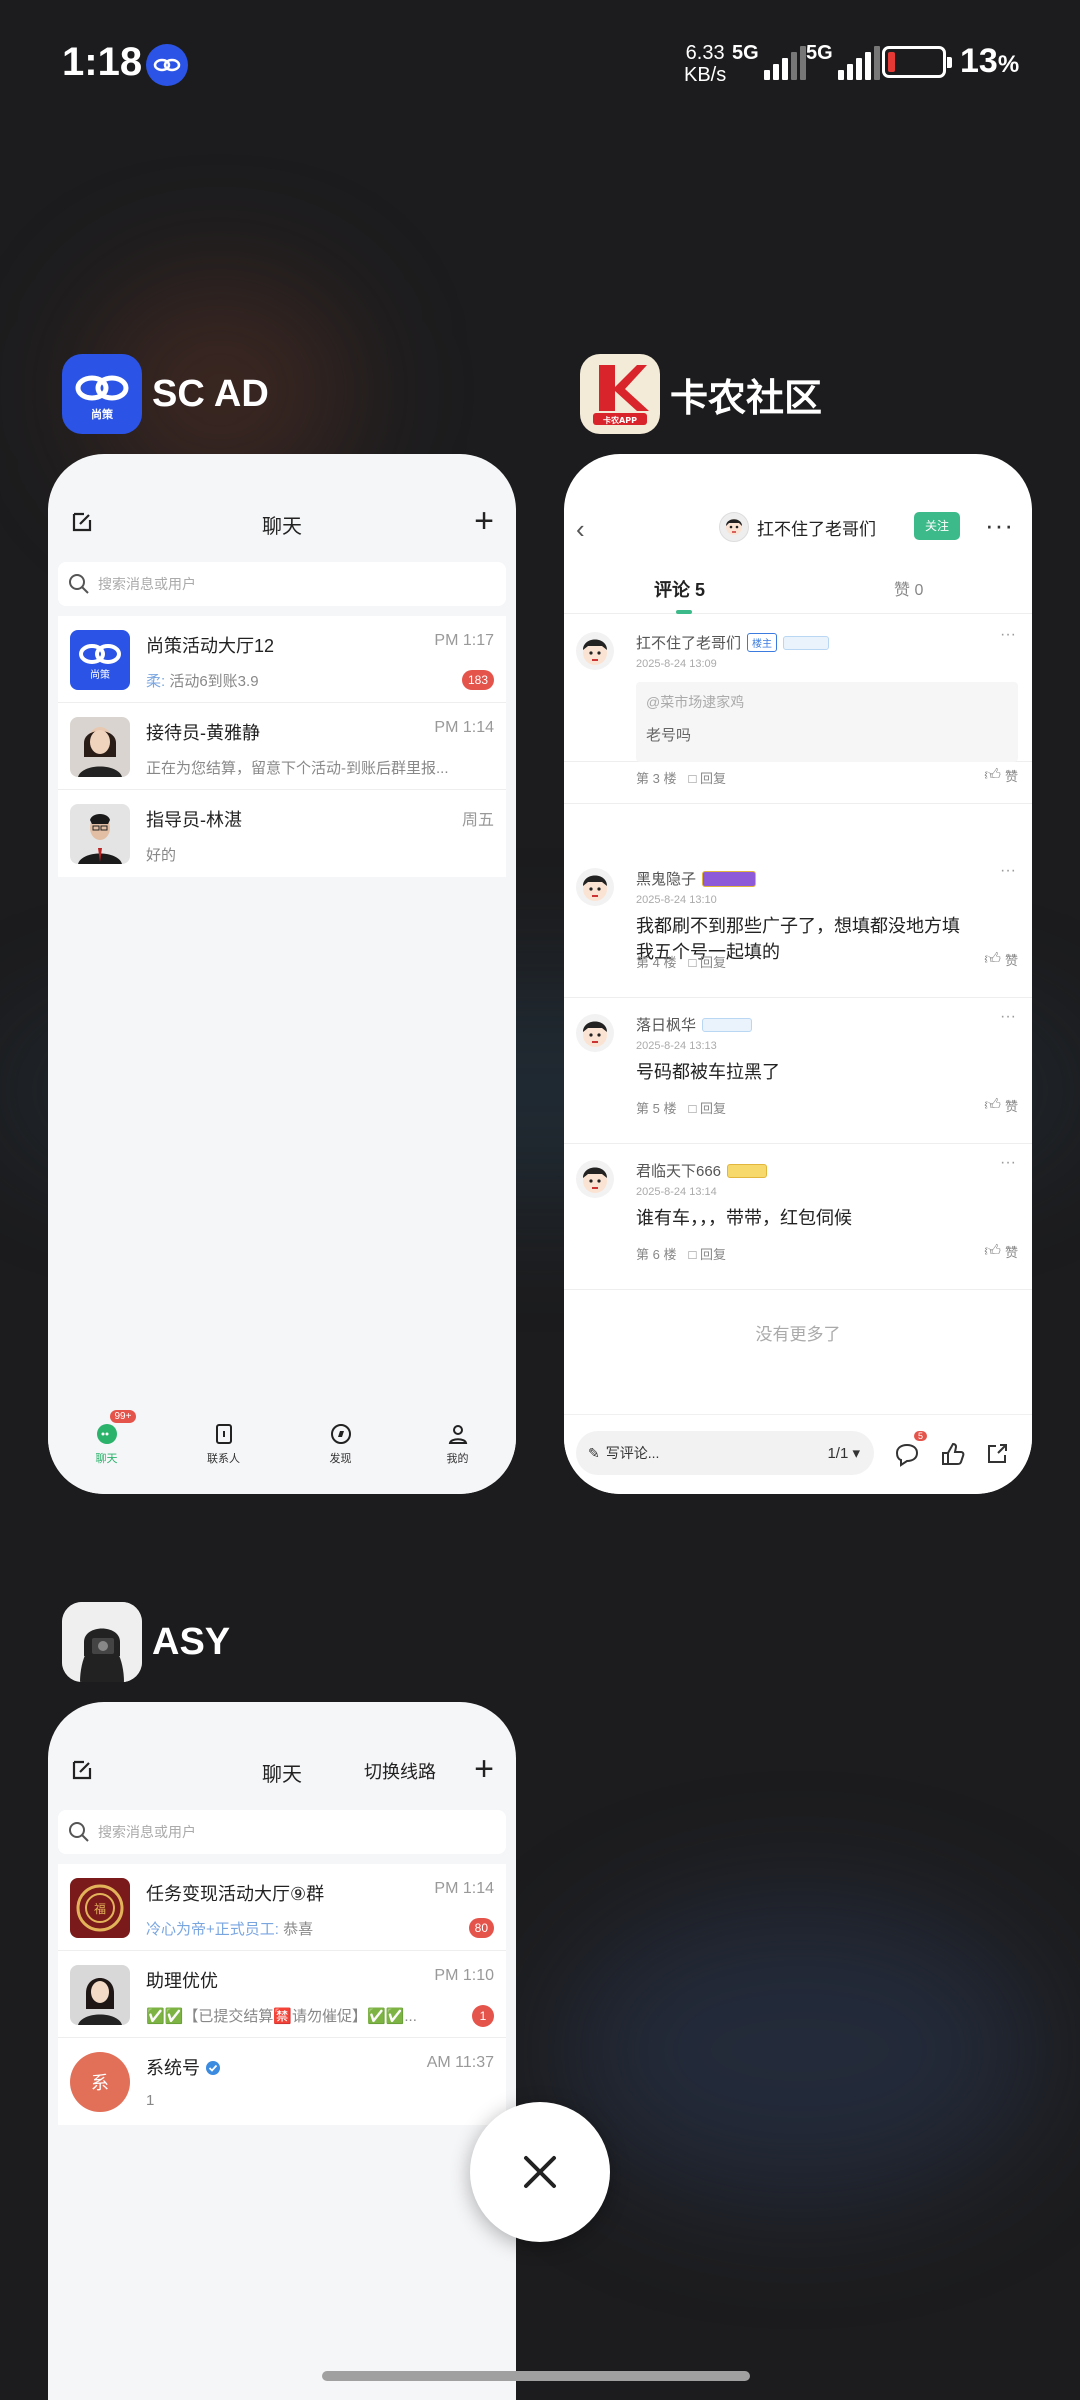  What do you see at coordinates (712, 1108) in the screenshot?
I see `reply-label: 回复` at bounding box center [712, 1108].